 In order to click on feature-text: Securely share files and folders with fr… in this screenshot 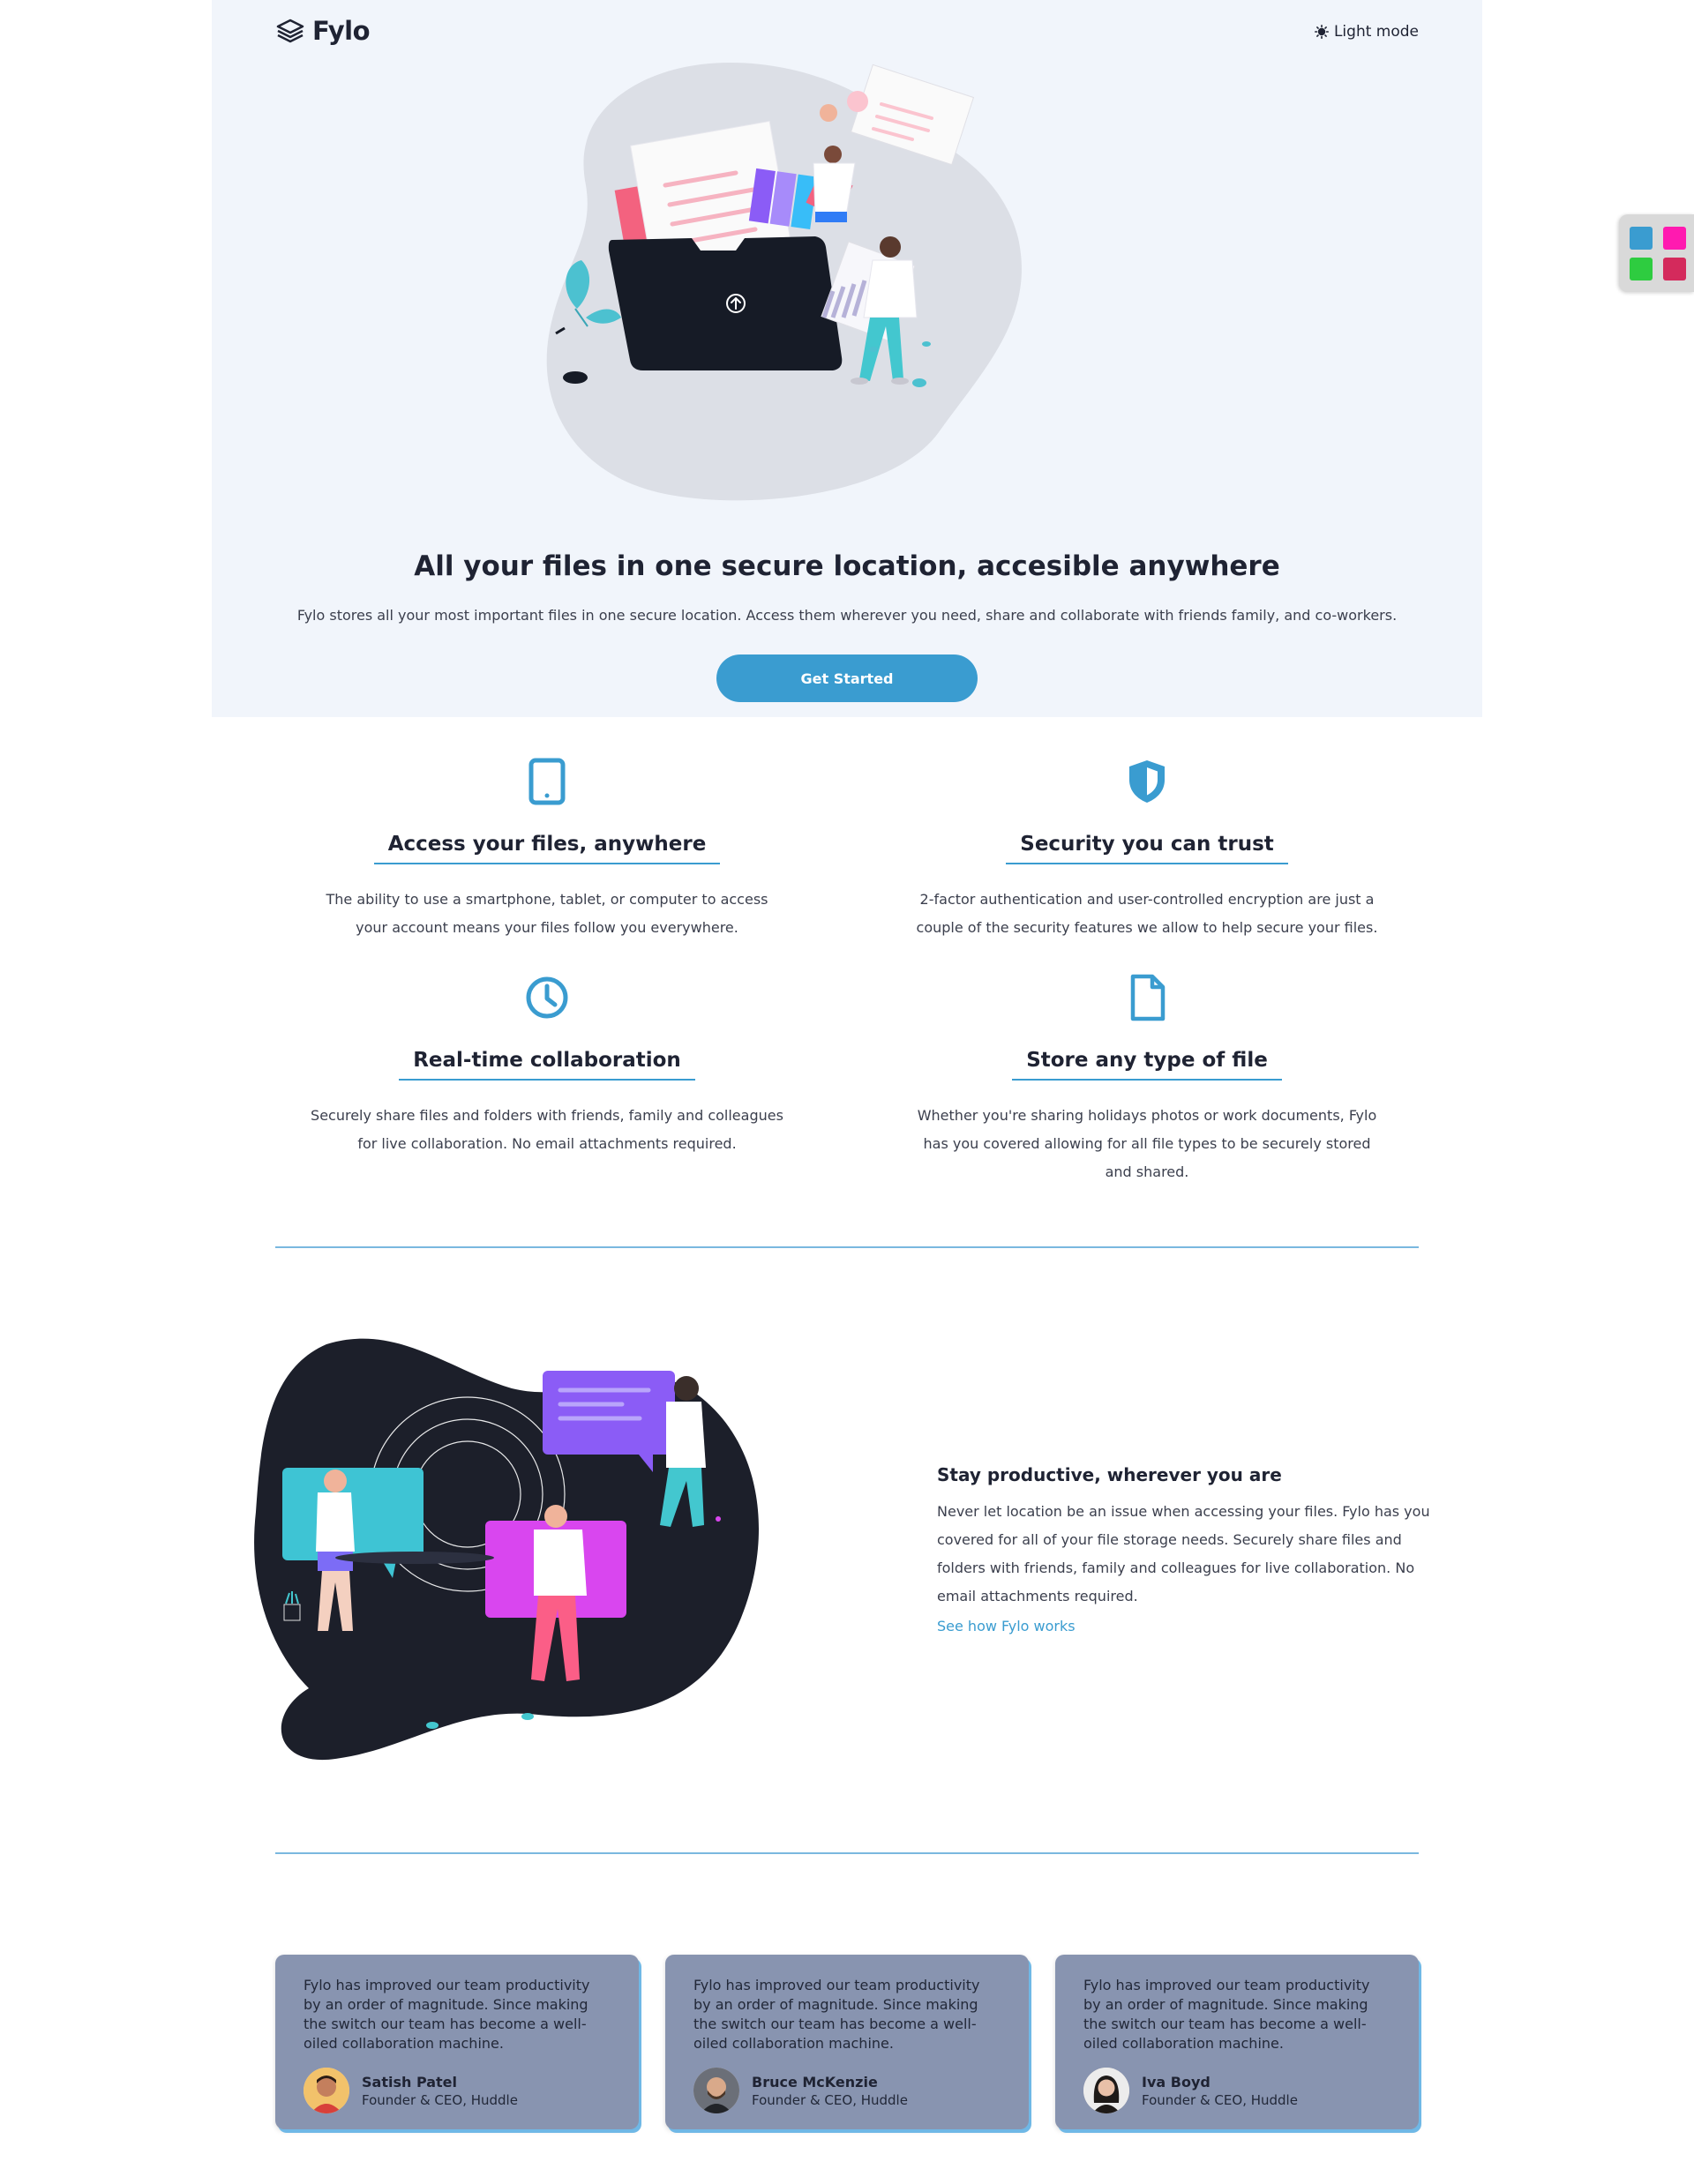, I will do `click(547, 1129)`.